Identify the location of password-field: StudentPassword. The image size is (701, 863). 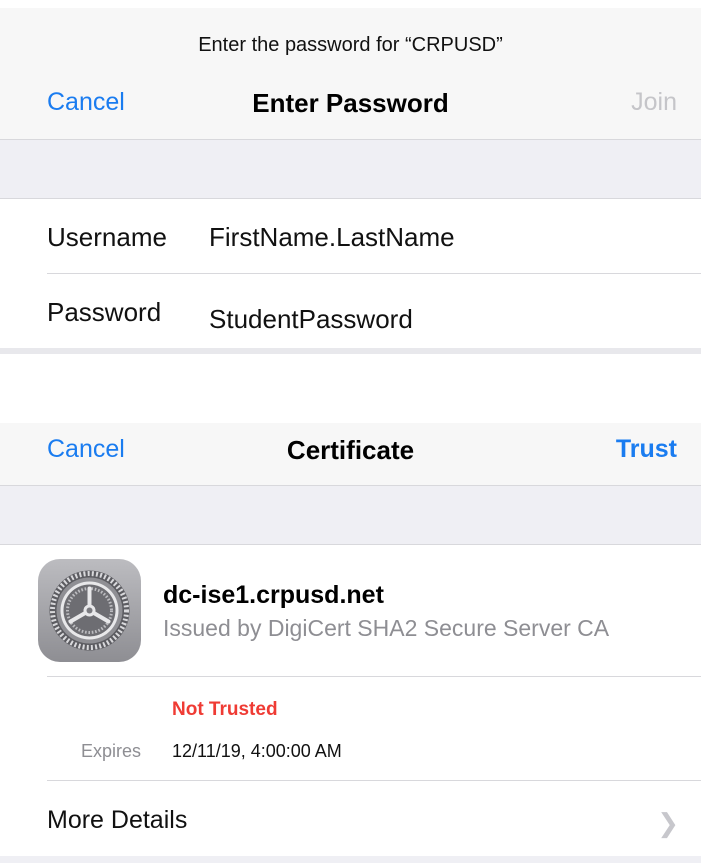
(311, 319).